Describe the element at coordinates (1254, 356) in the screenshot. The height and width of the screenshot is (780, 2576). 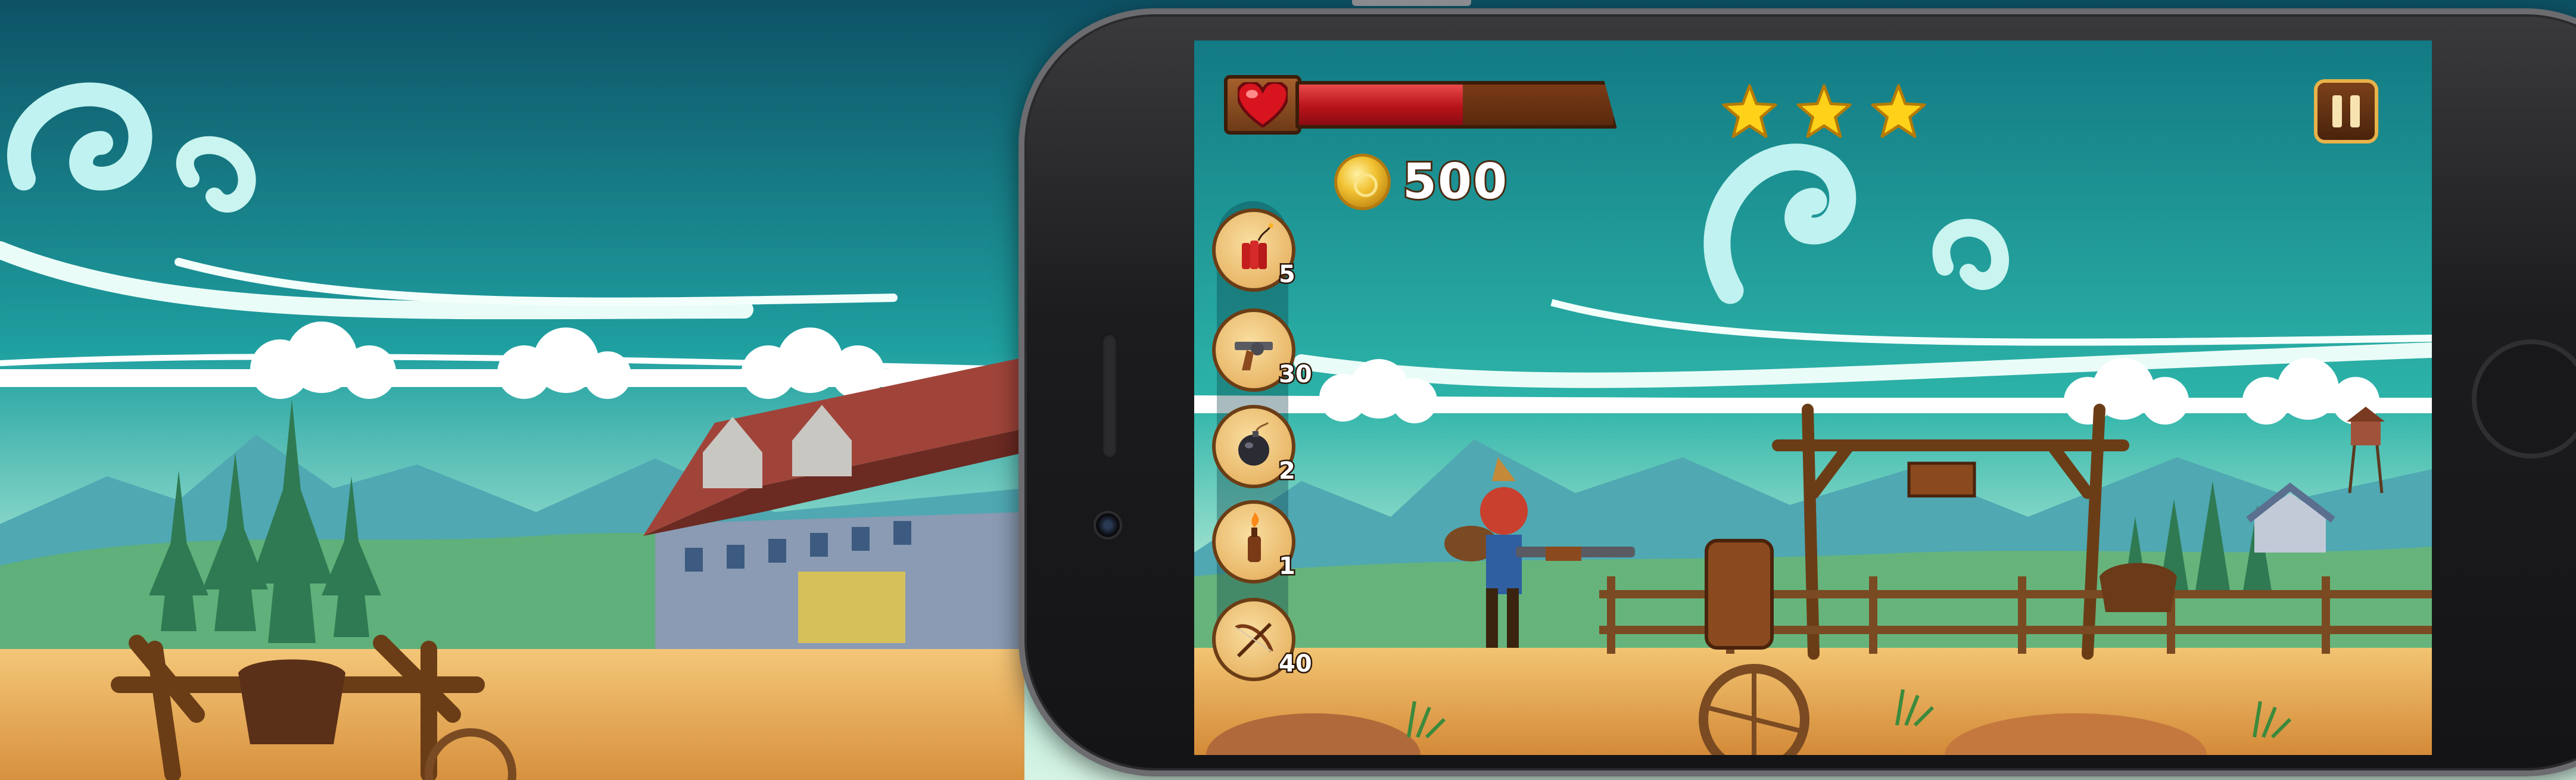
I see `revolver-icon` at that location.